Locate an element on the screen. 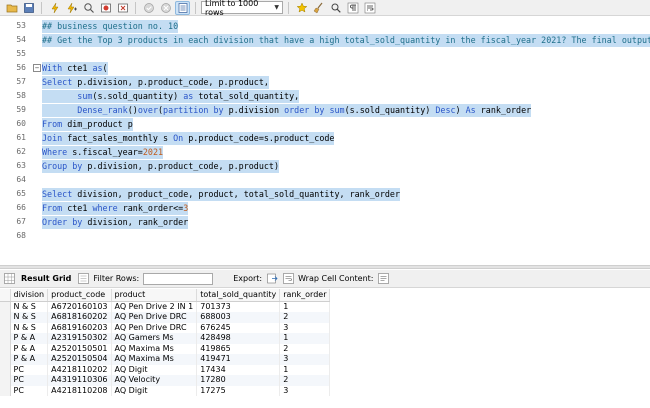  table-row: PC A4218110208 AQ Digit 17275 3 is located at coordinates (165, 390).